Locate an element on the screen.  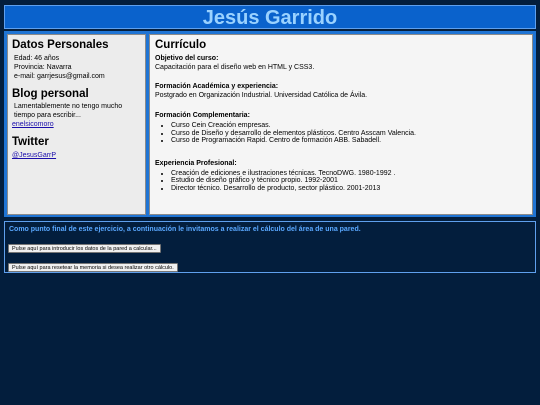
blog-link: enelsicomoro is located at coordinates (76, 124).